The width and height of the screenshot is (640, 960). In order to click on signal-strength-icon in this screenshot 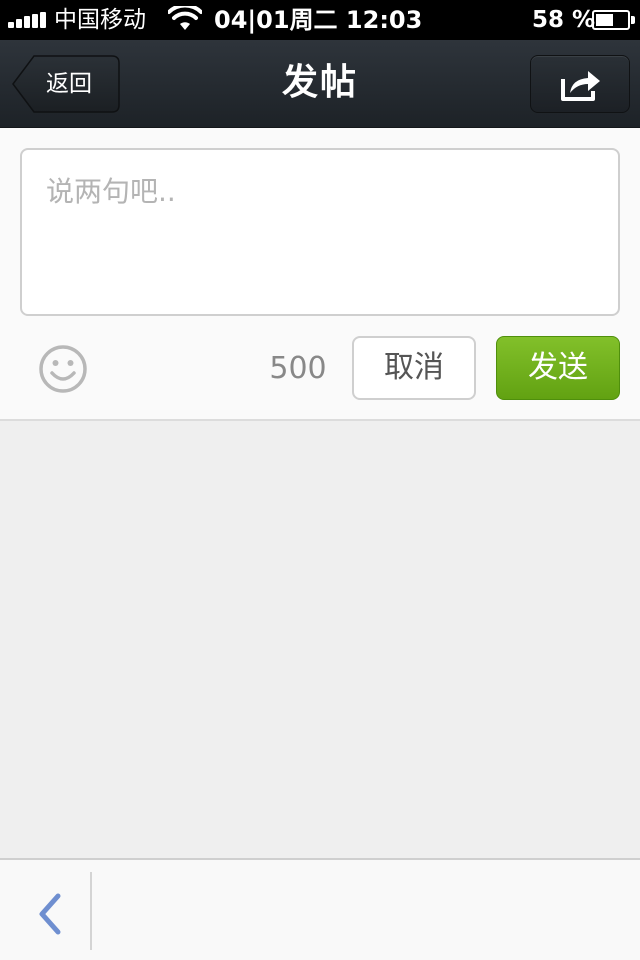, I will do `click(28, 20)`.